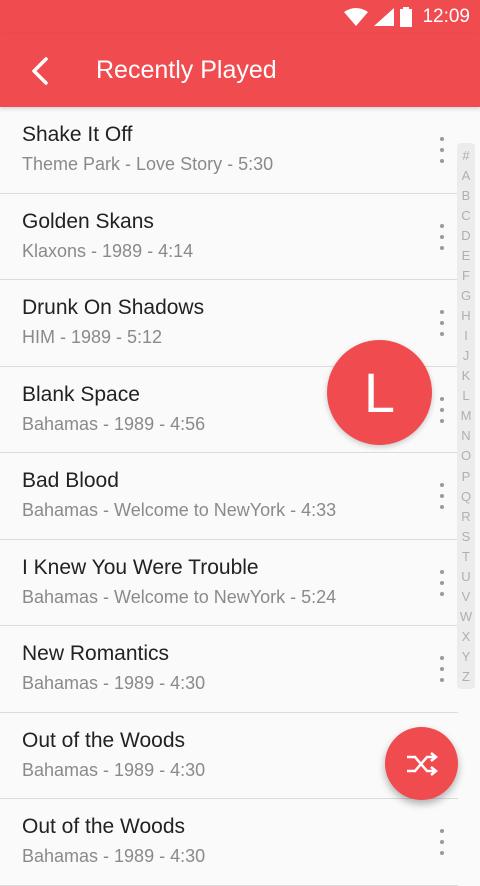 This screenshot has width=480, height=886. What do you see at coordinates (465, 315) in the screenshot?
I see `index-letter-h: H` at bounding box center [465, 315].